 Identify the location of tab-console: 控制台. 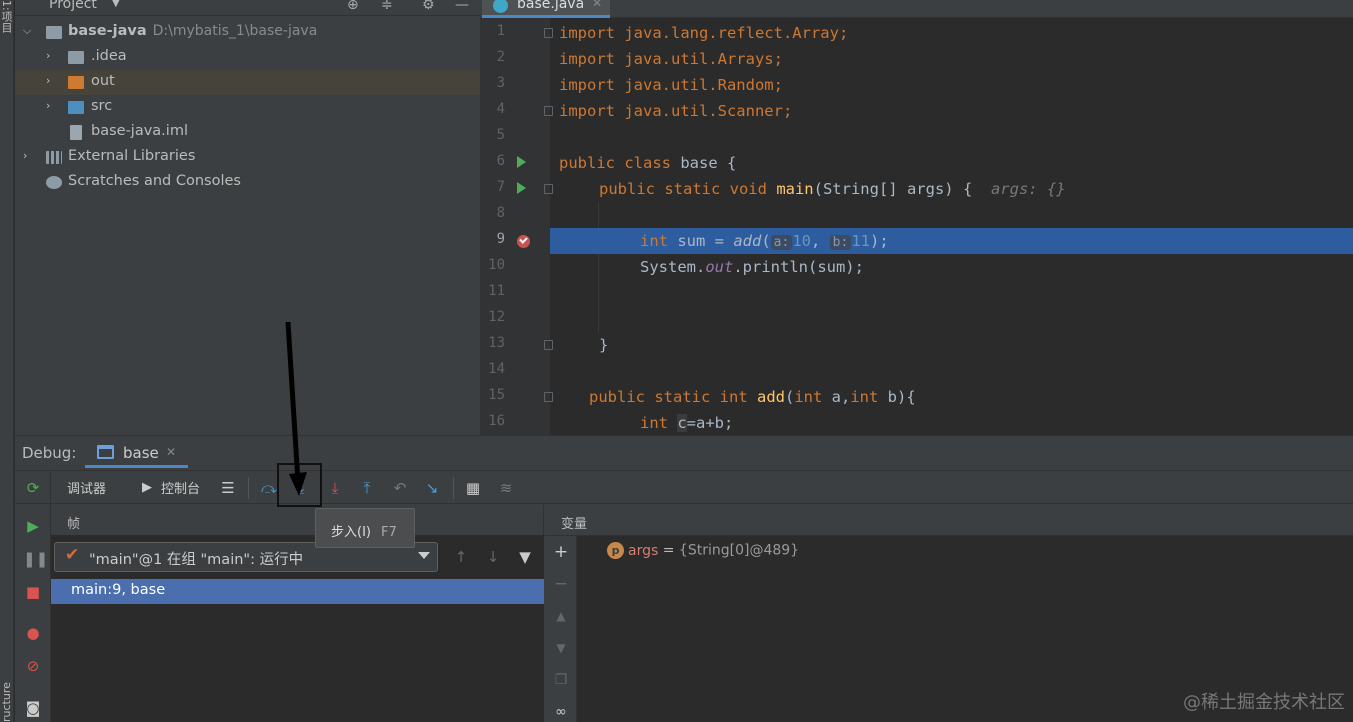
(180, 487).